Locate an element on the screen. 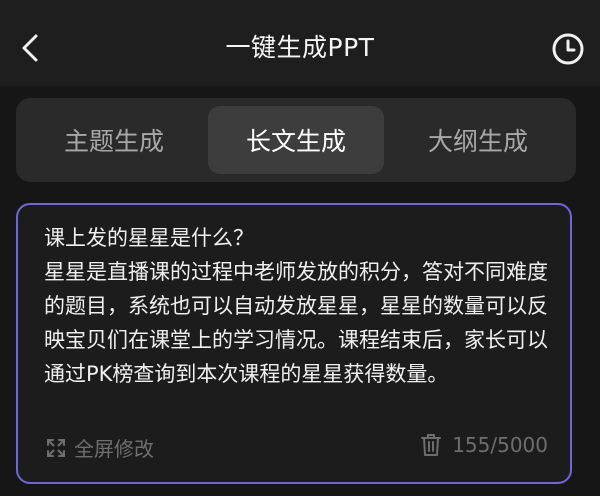  tab-longtext-generate: 长文生成 is located at coordinates (296, 140).